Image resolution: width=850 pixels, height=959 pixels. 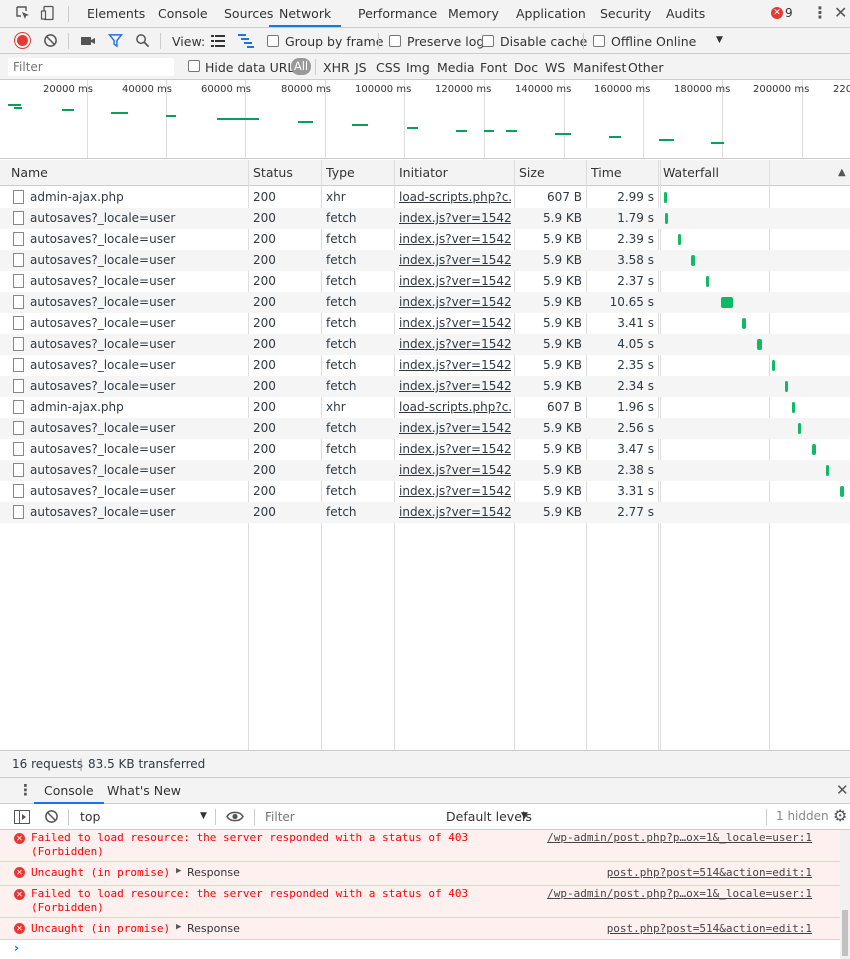 What do you see at coordinates (88, 41) in the screenshot?
I see `screenshot-camera-icon` at bounding box center [88, 41].